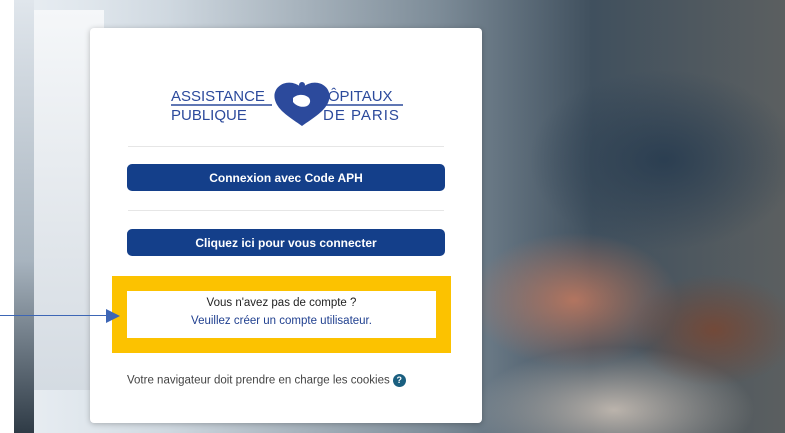  Describe the element at coordinates (286, 177) in the screenshot. I see `aph-login-button: Connexion avec Code APH` at that location.